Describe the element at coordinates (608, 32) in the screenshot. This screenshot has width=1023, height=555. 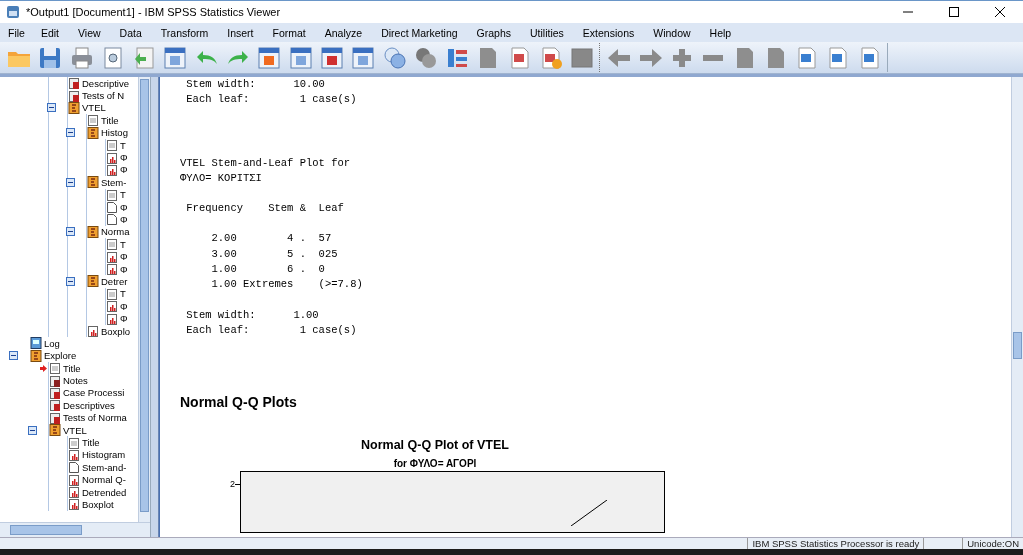
I see `menu-item: Extensions` at that location.